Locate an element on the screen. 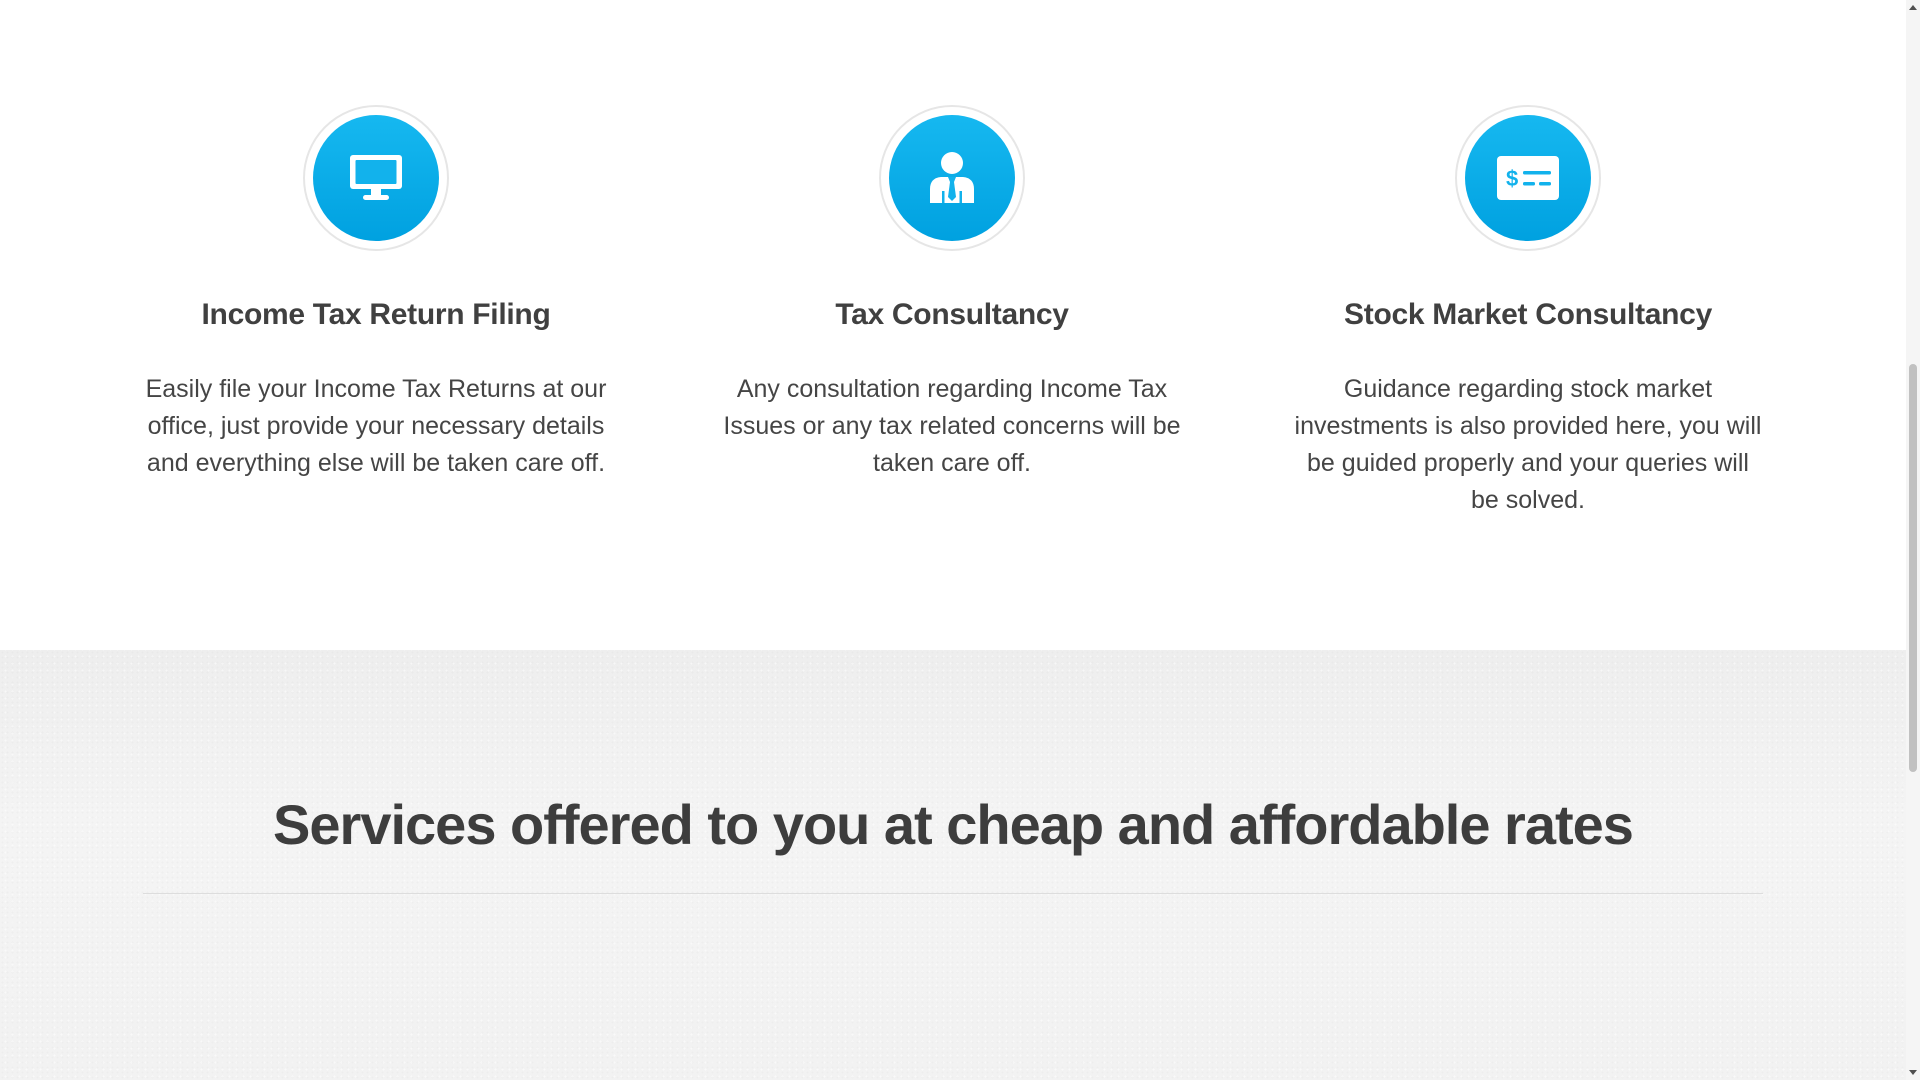 This screenshot has height=1080, width=1920. feature-title: Tax Consultancy is located at coordinates (952, 314).